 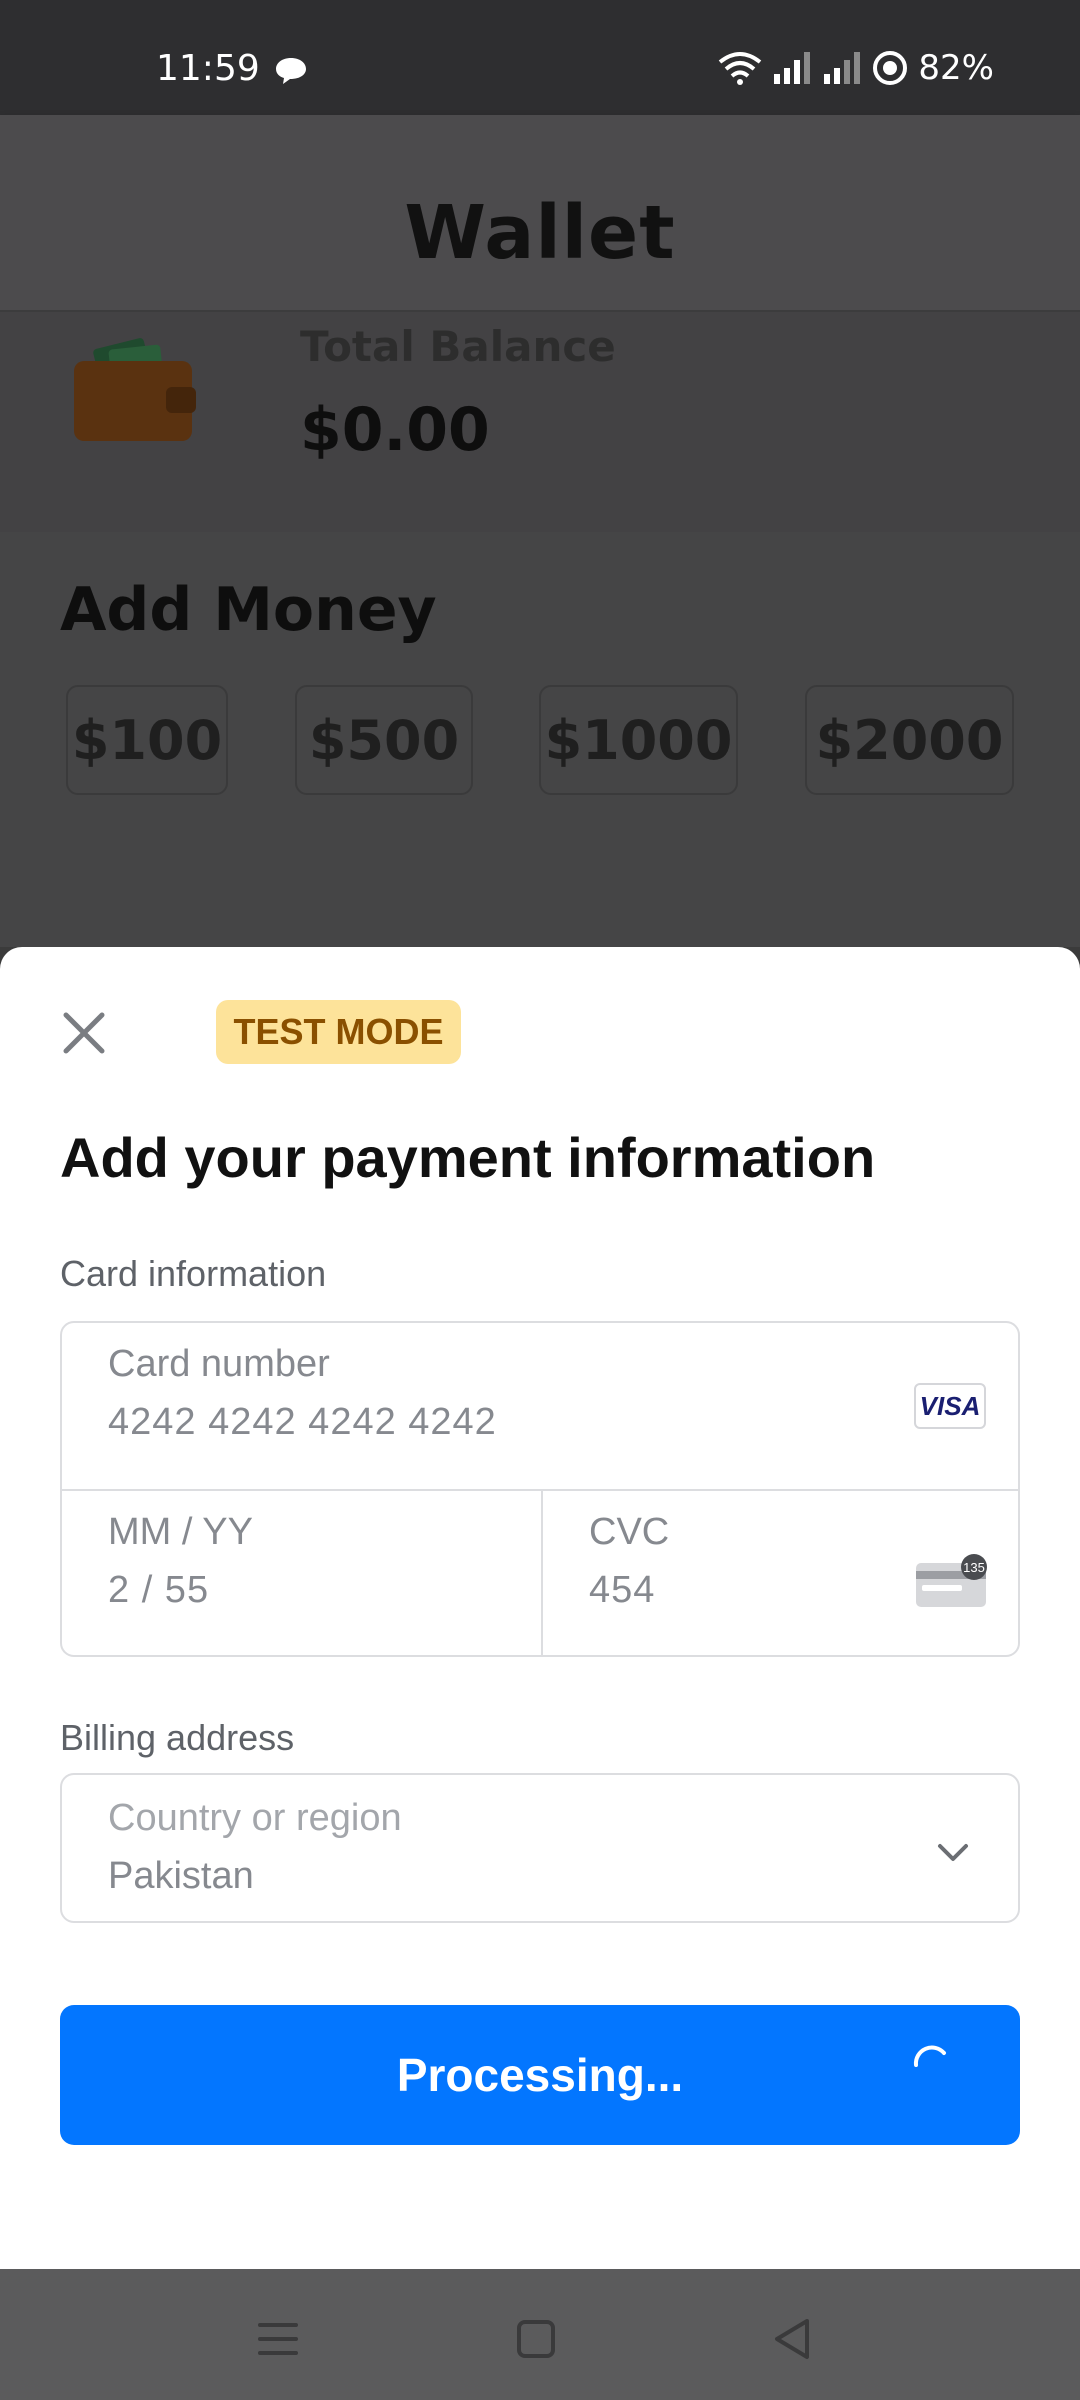 I want to click on chevron-down-icon, so click(x=953, y=1852).